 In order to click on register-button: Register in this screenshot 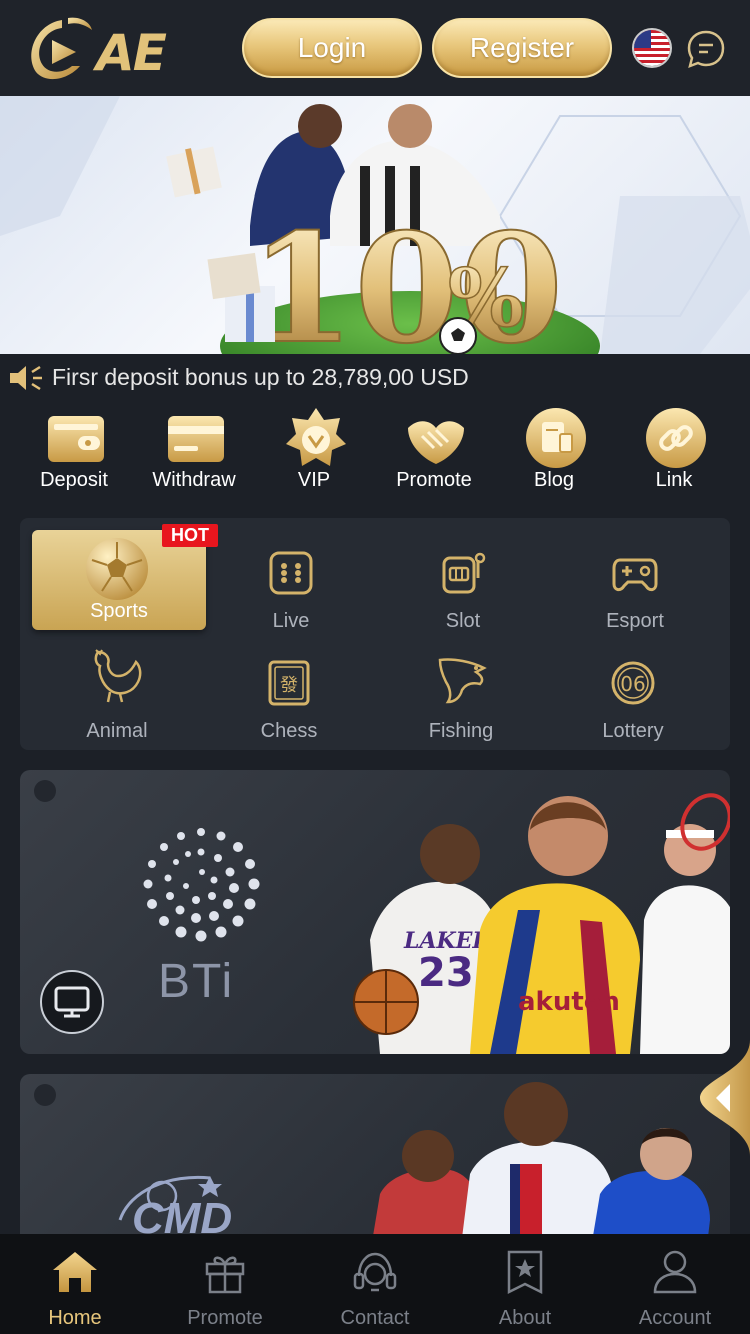, I will do `click(522, 48)`.